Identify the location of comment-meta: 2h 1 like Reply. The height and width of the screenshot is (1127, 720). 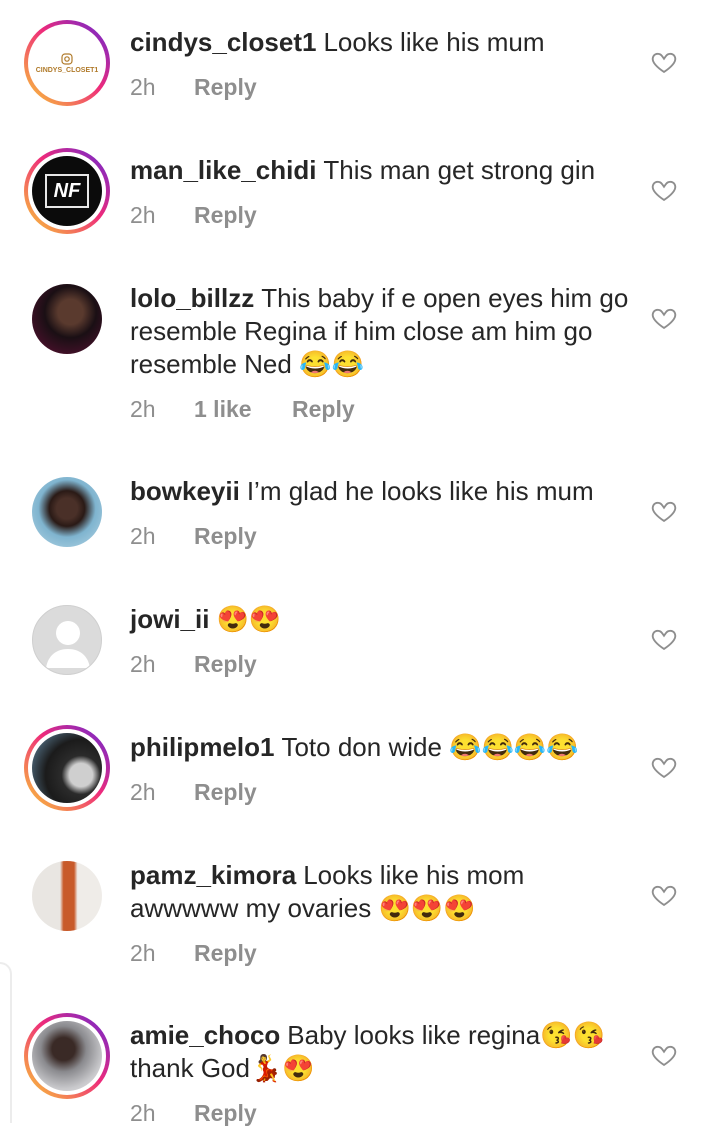
(242, 409).